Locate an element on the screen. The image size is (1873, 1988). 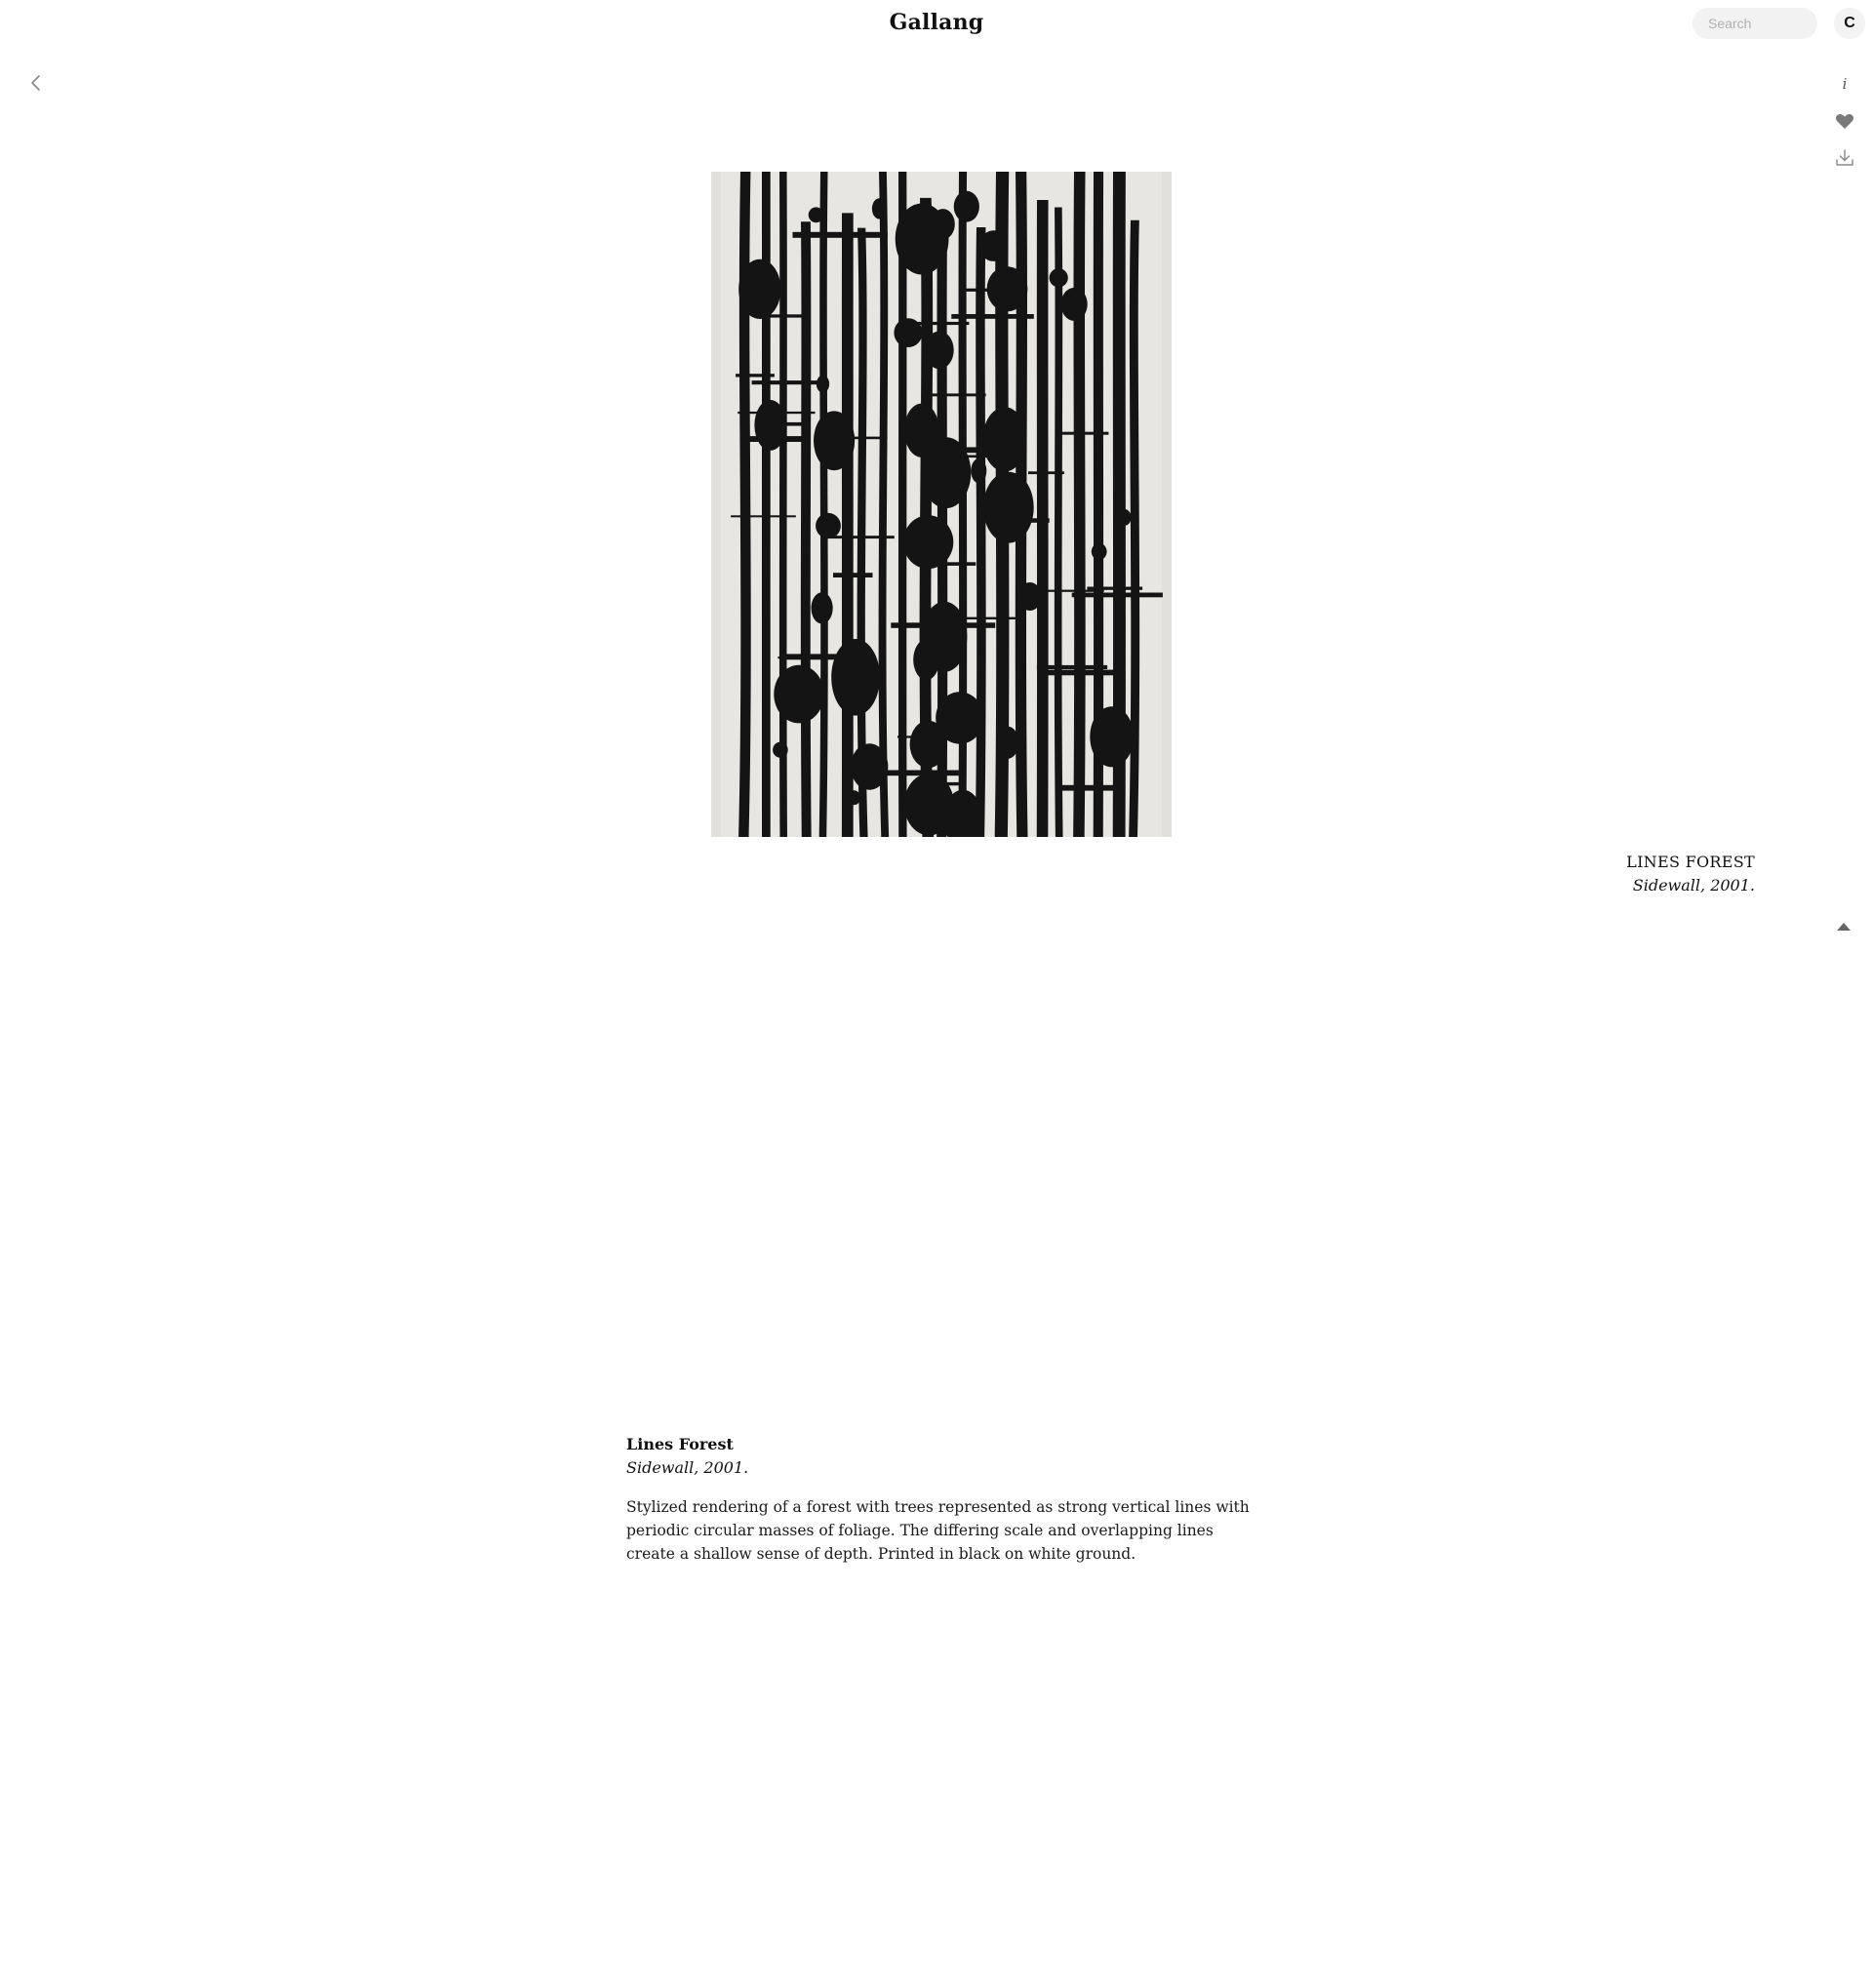
caption-subtitle: Sidewall, 2001. is located at coordinates (1693, 885).